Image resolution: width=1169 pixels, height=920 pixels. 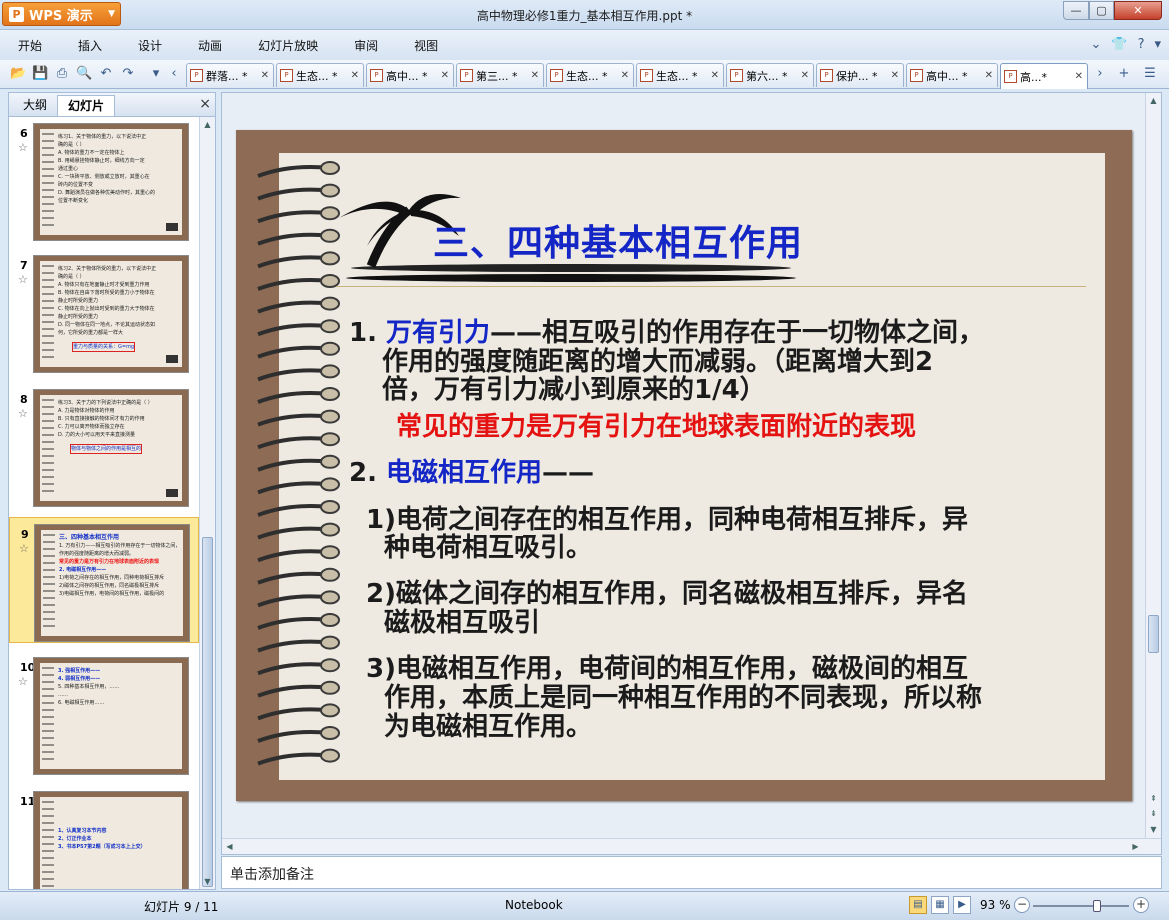 I want to click on point-1-line-1: 1. 万有引力——相互吸引的作用存在于一切物体之间，, so click(x=666, y=333).